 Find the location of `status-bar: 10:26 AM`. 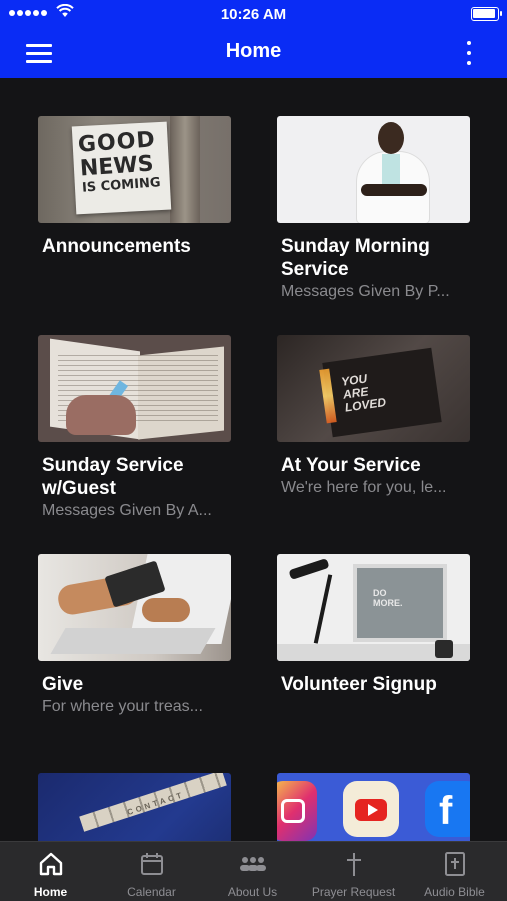

status-bar: 10:26 AM is located at coordinates (253, 14).